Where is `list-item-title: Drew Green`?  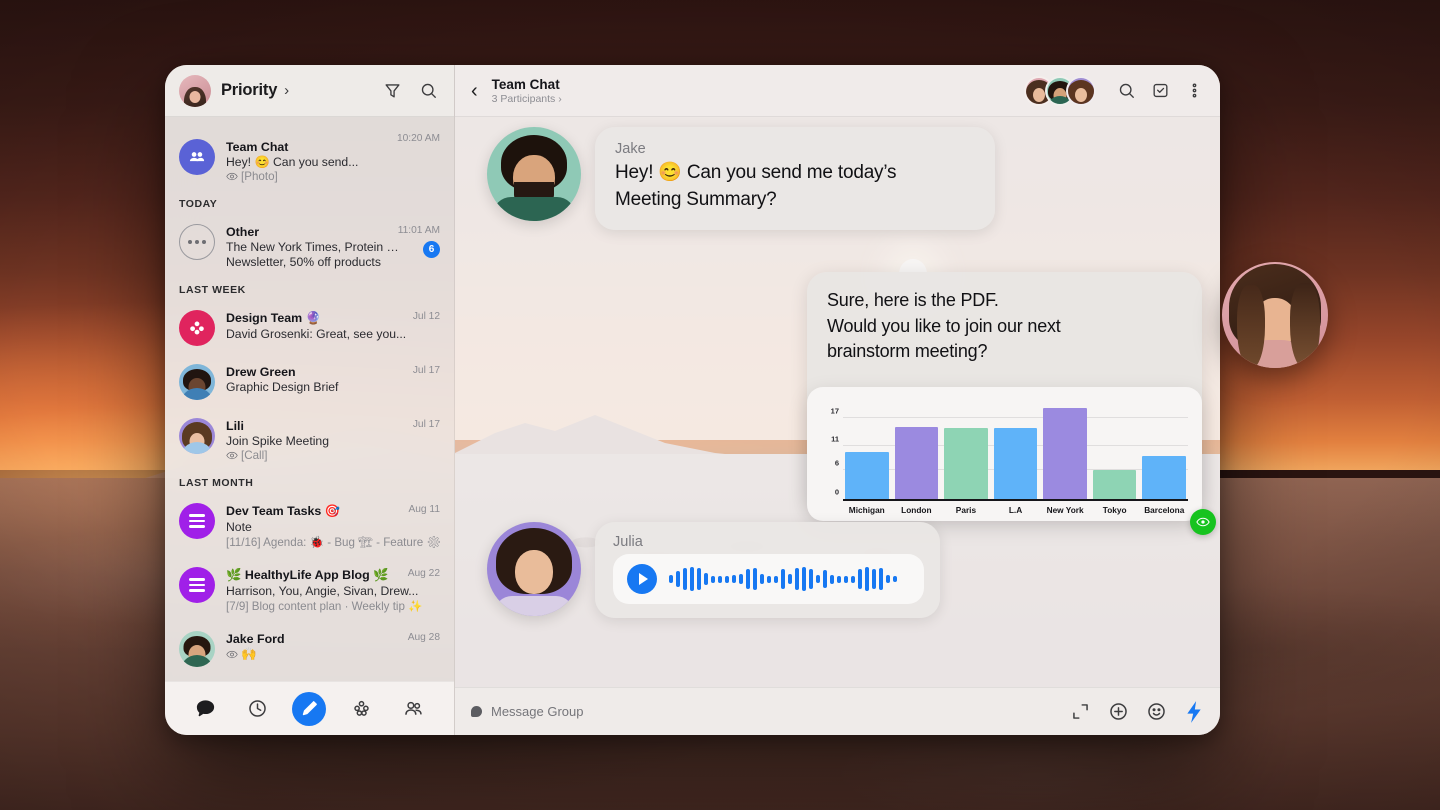
list-item-title: Drew Green is located at coordinates (261, 372).